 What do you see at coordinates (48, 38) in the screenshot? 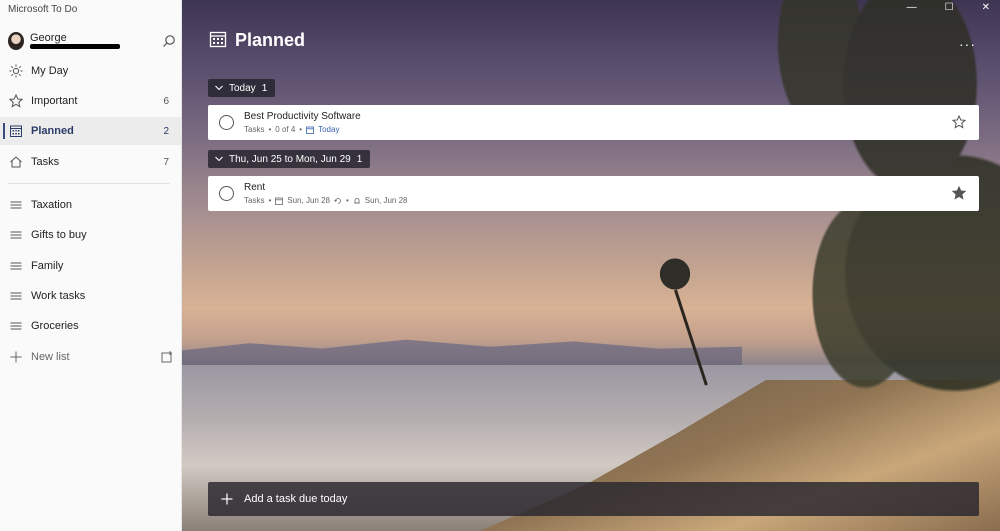
I see `user-name: George` at bounding box center [48, 38].